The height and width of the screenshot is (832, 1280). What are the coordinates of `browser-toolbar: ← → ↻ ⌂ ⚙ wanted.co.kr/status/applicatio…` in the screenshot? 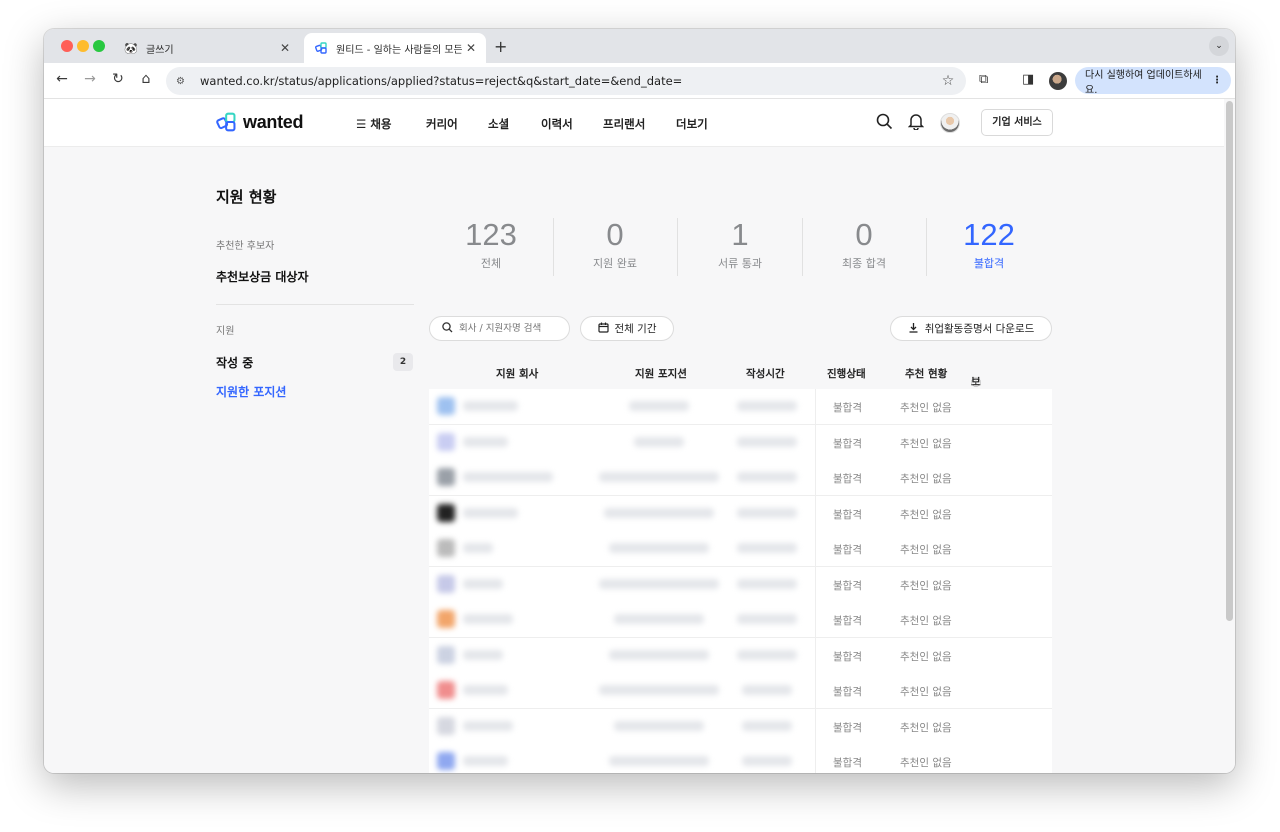 It's located at (639, 81).